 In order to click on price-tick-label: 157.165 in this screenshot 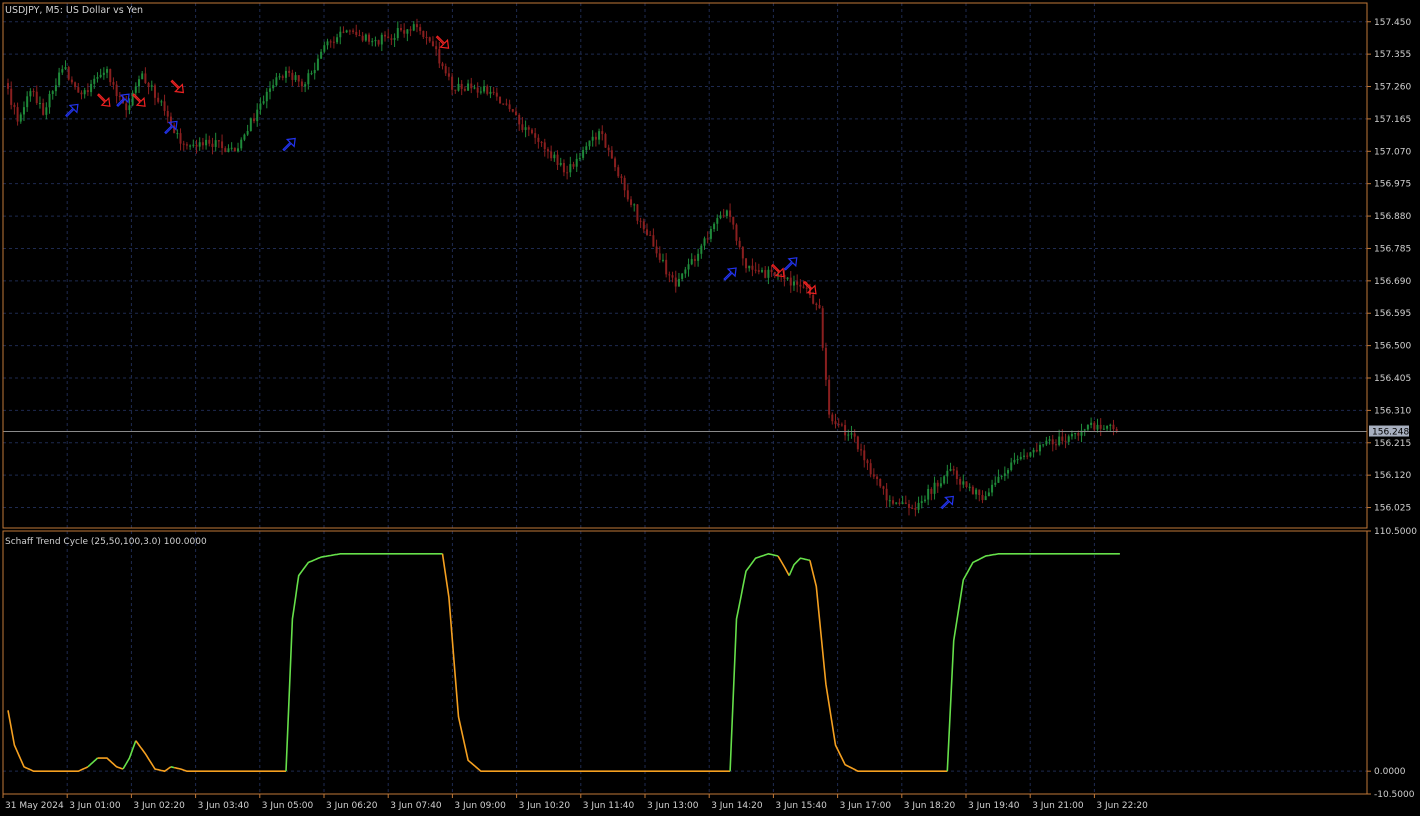, I will do `click(1392, 120)`.